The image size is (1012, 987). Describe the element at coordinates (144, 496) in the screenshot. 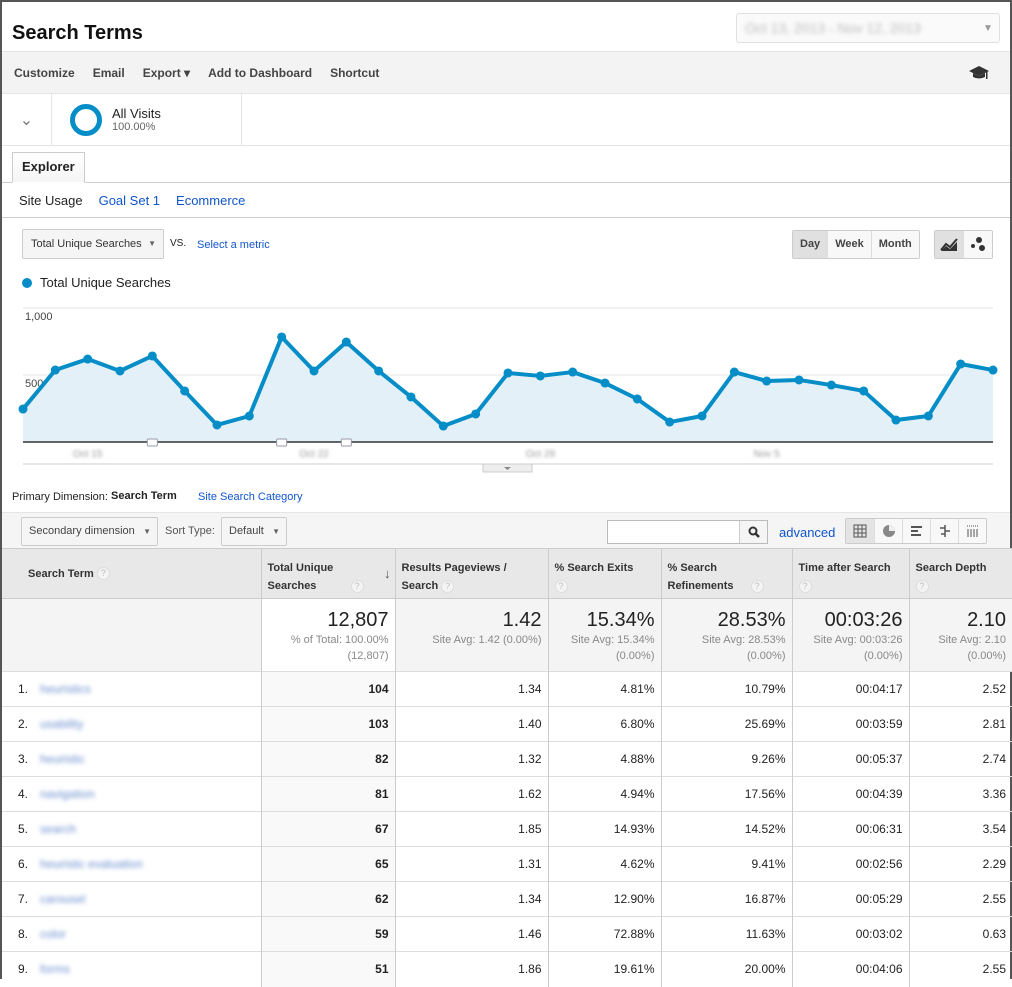

I see `dimension-search-term: Search Term` at that location.